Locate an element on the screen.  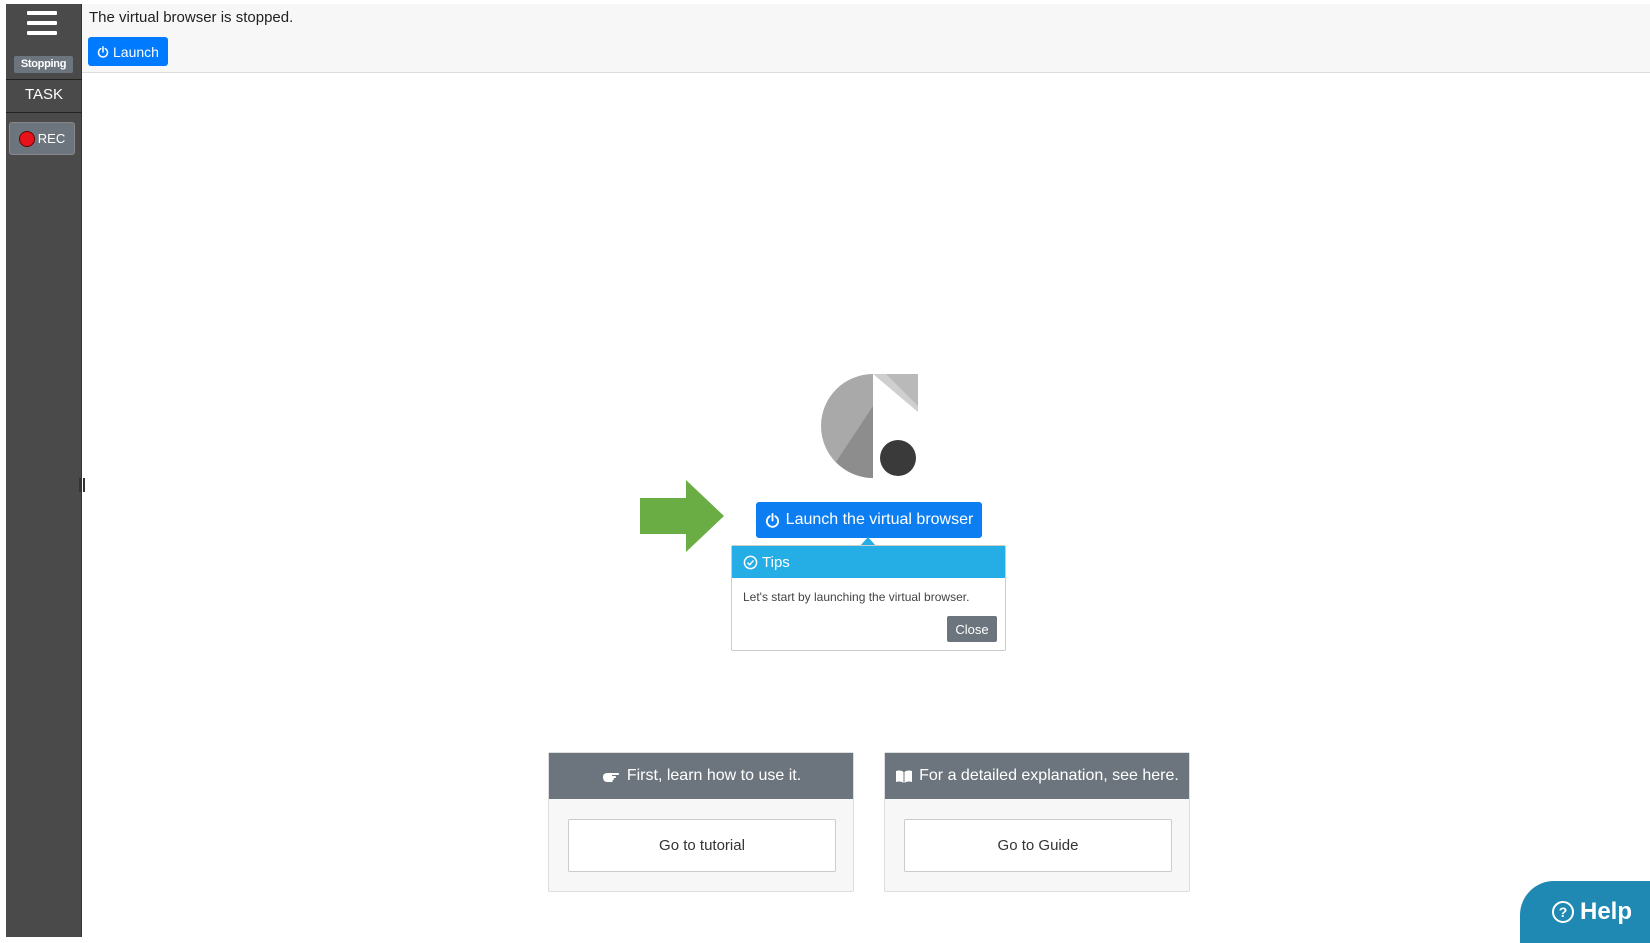
go-to-tutorial-button: Go to tutorial is located at coordinates (702, 845).